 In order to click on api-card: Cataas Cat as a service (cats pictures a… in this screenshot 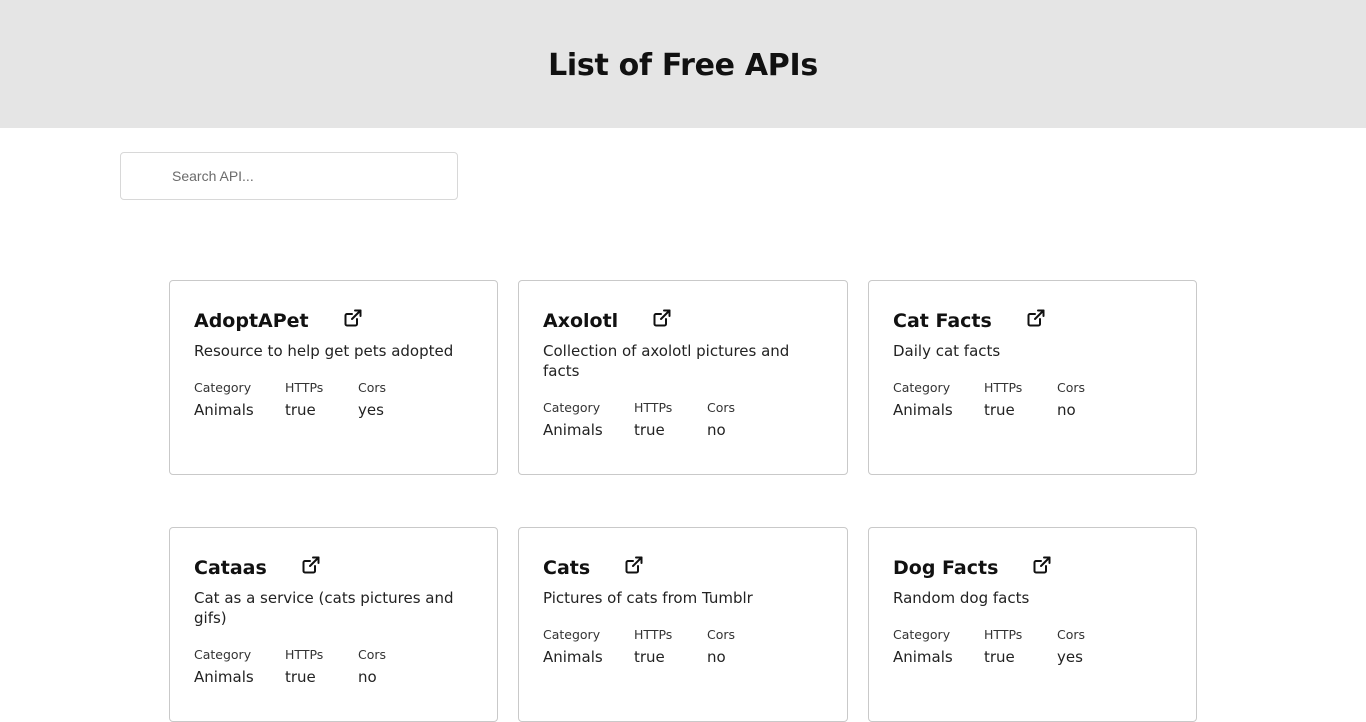, I will do `click(333, 624)`.